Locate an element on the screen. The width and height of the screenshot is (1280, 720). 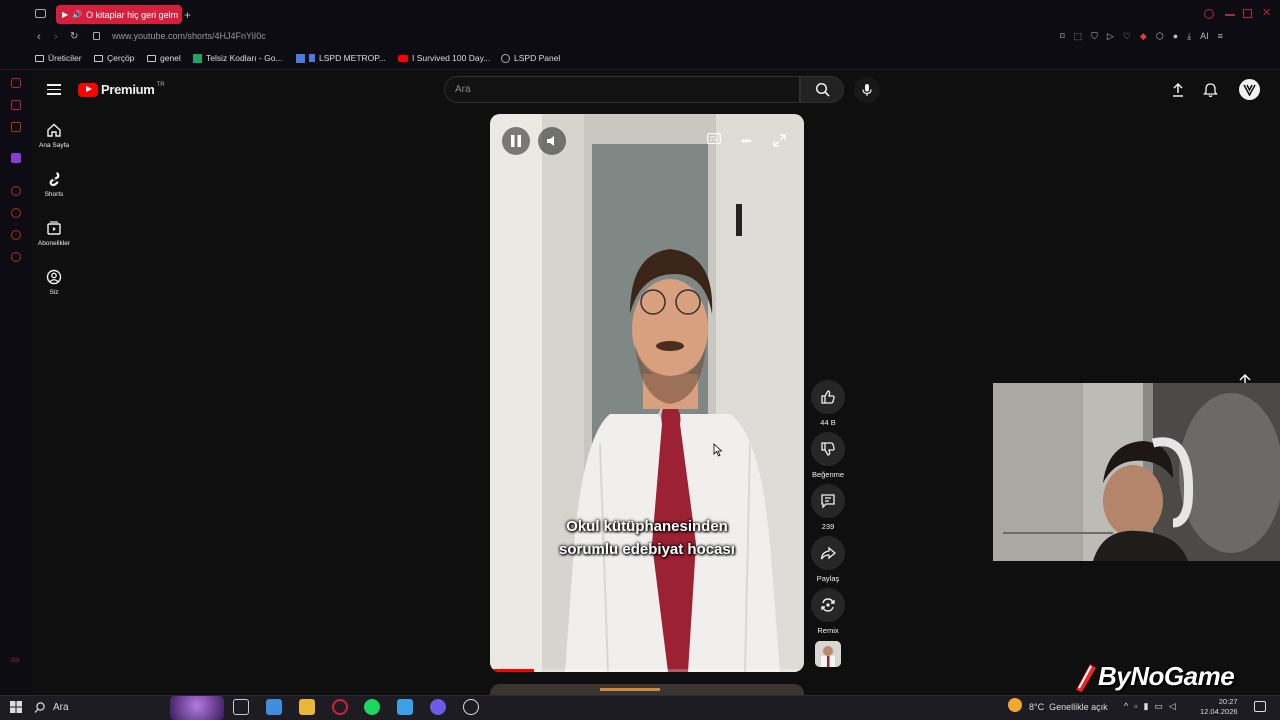
pause-icon is located at coordinates (516, 141).